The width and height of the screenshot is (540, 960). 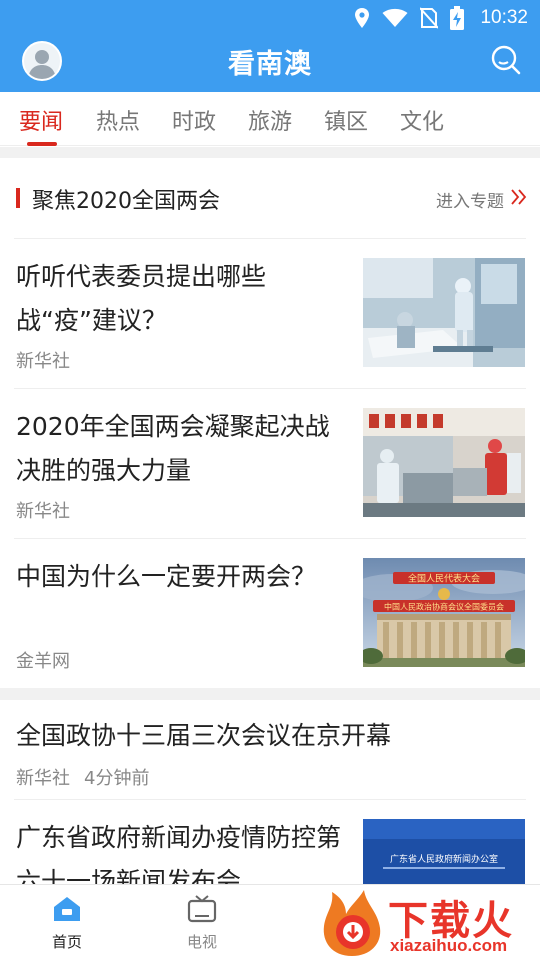 What do you see at coordinates (179, 853) in the screenshot?
I see `news-title: 广东省政府新闻办疫情防控第六十一场新闻发布会` at bounding box center [179, 853].